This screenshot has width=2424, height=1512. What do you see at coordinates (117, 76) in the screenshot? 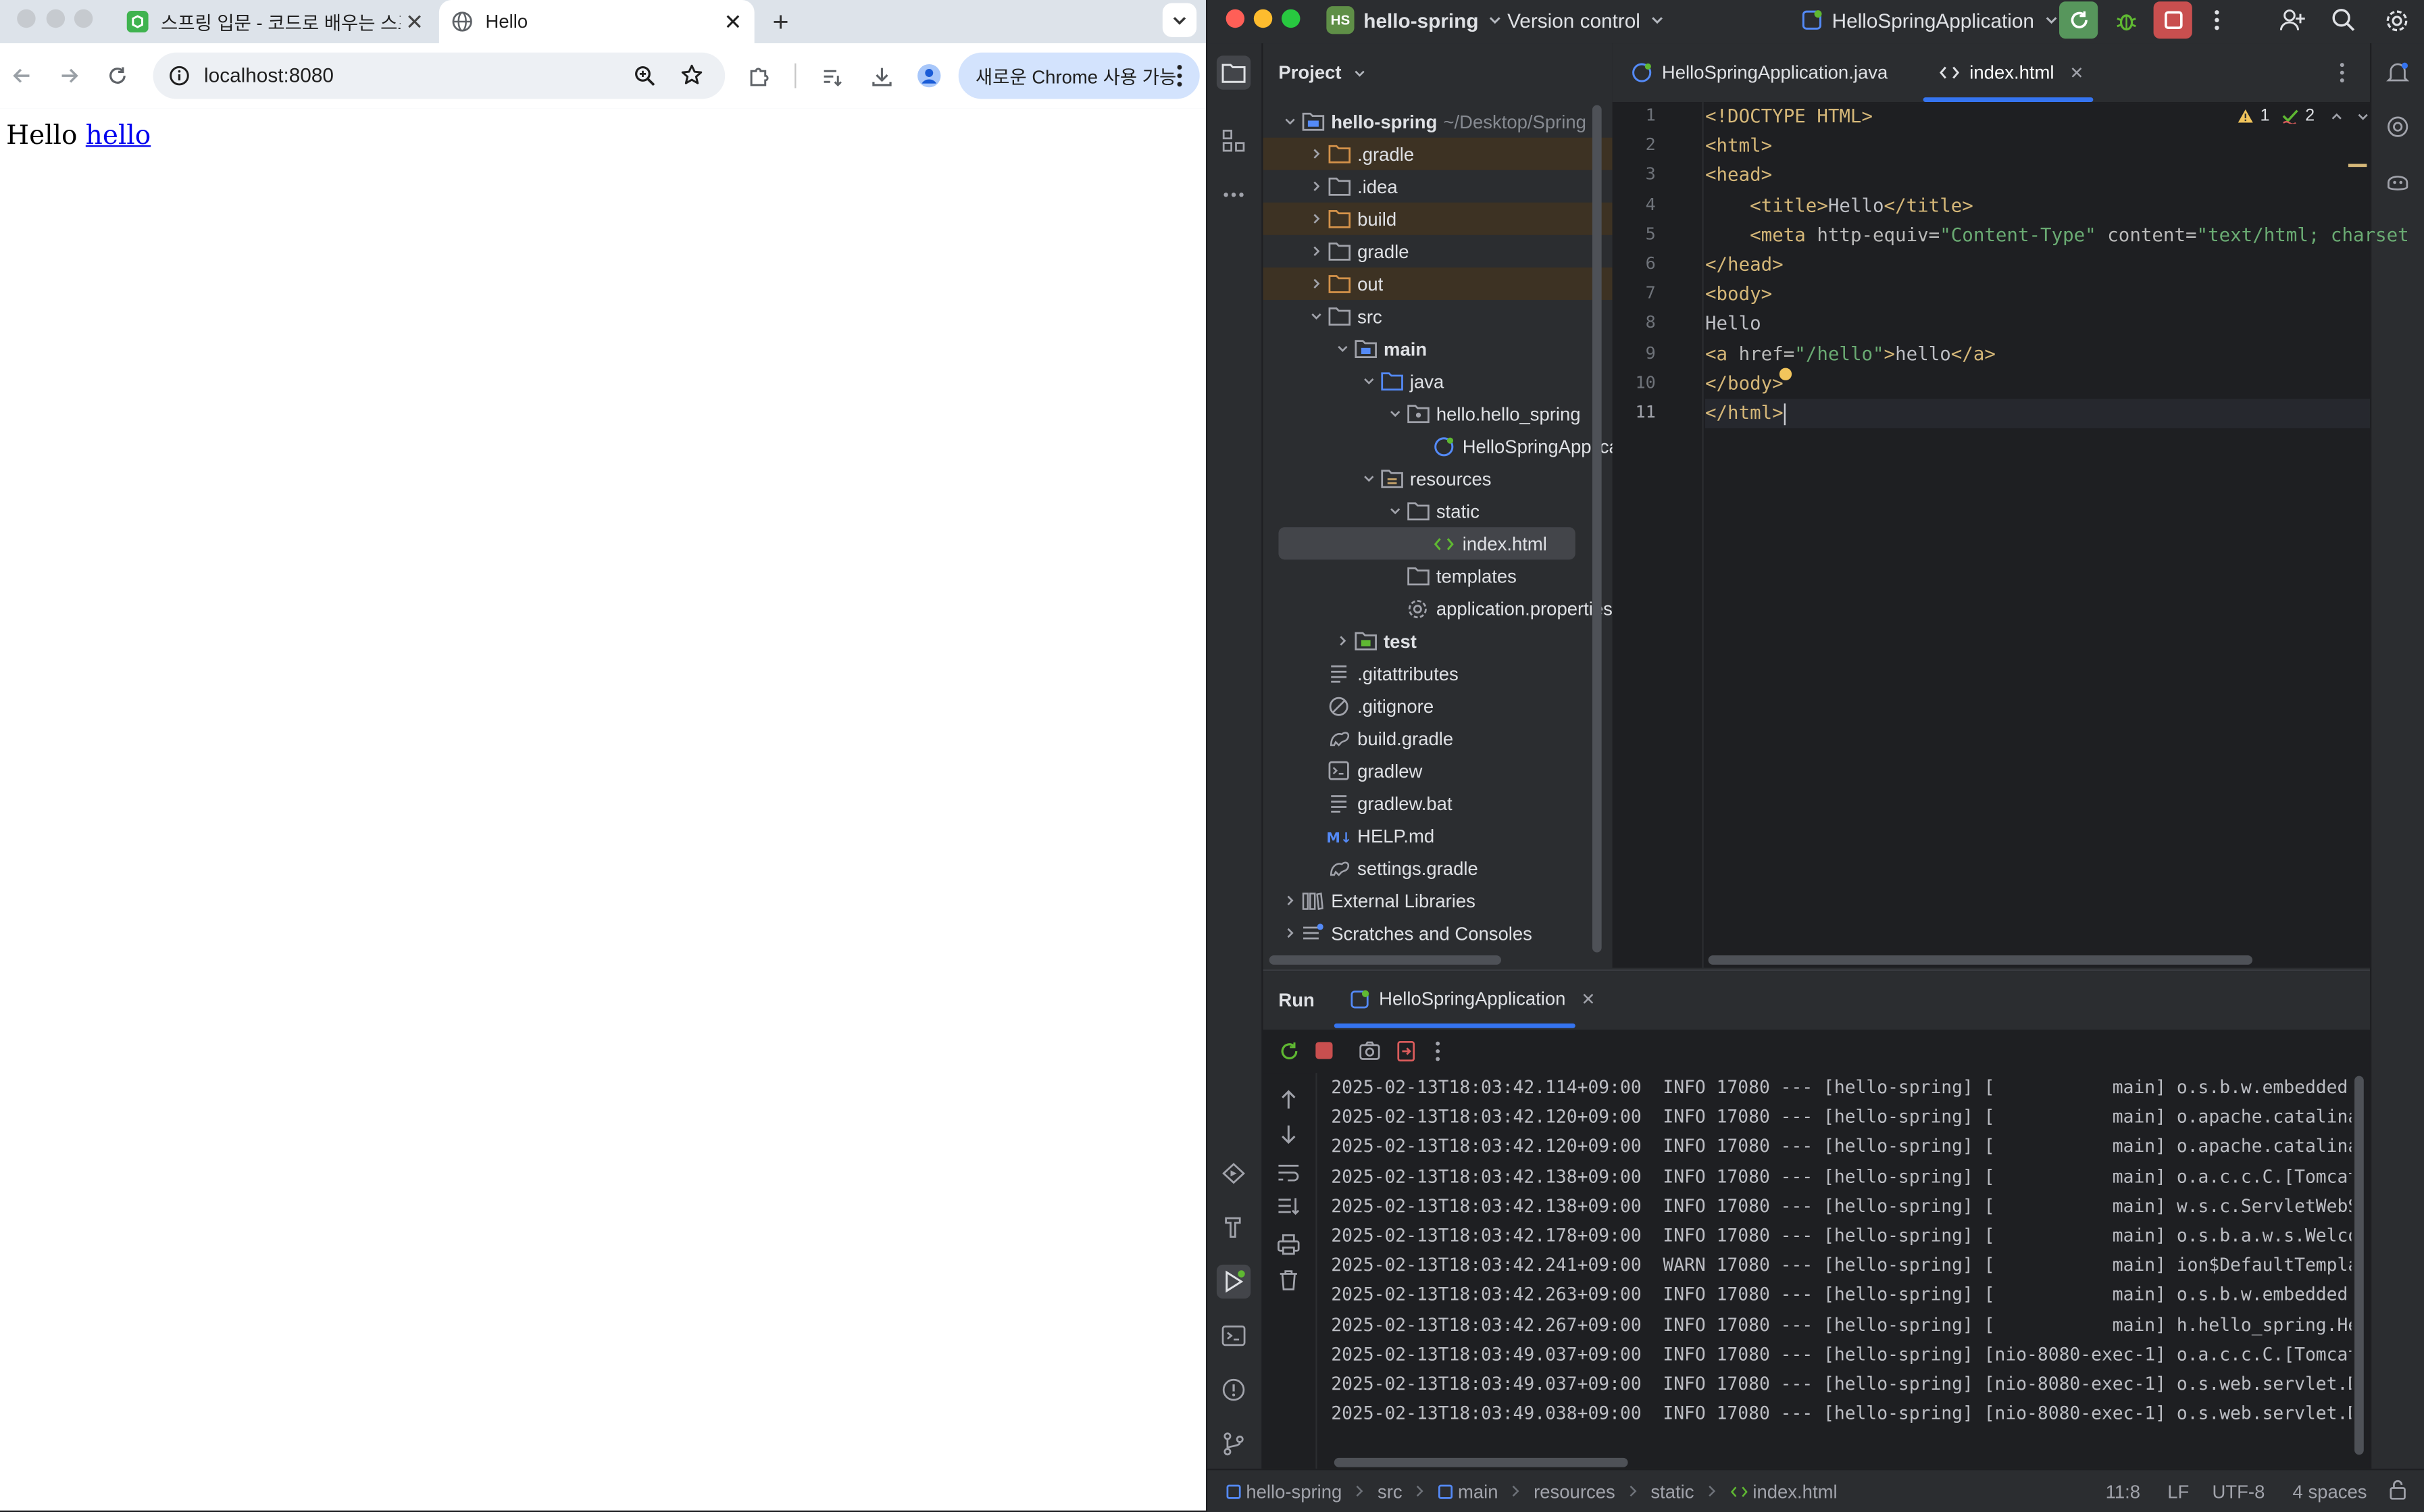
I see `reload-icon` at bounding box center [117, 76].